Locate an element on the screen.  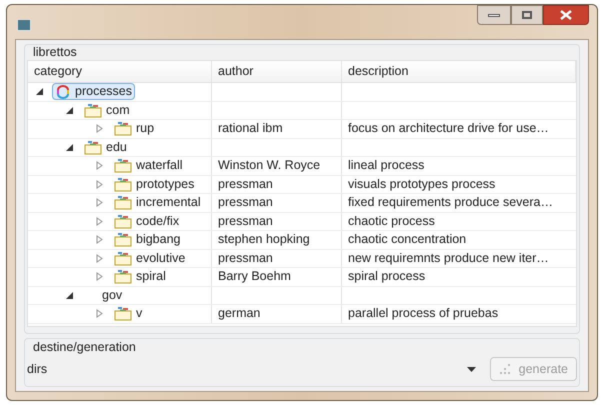
close-icon is located at coordinates (566, 15).